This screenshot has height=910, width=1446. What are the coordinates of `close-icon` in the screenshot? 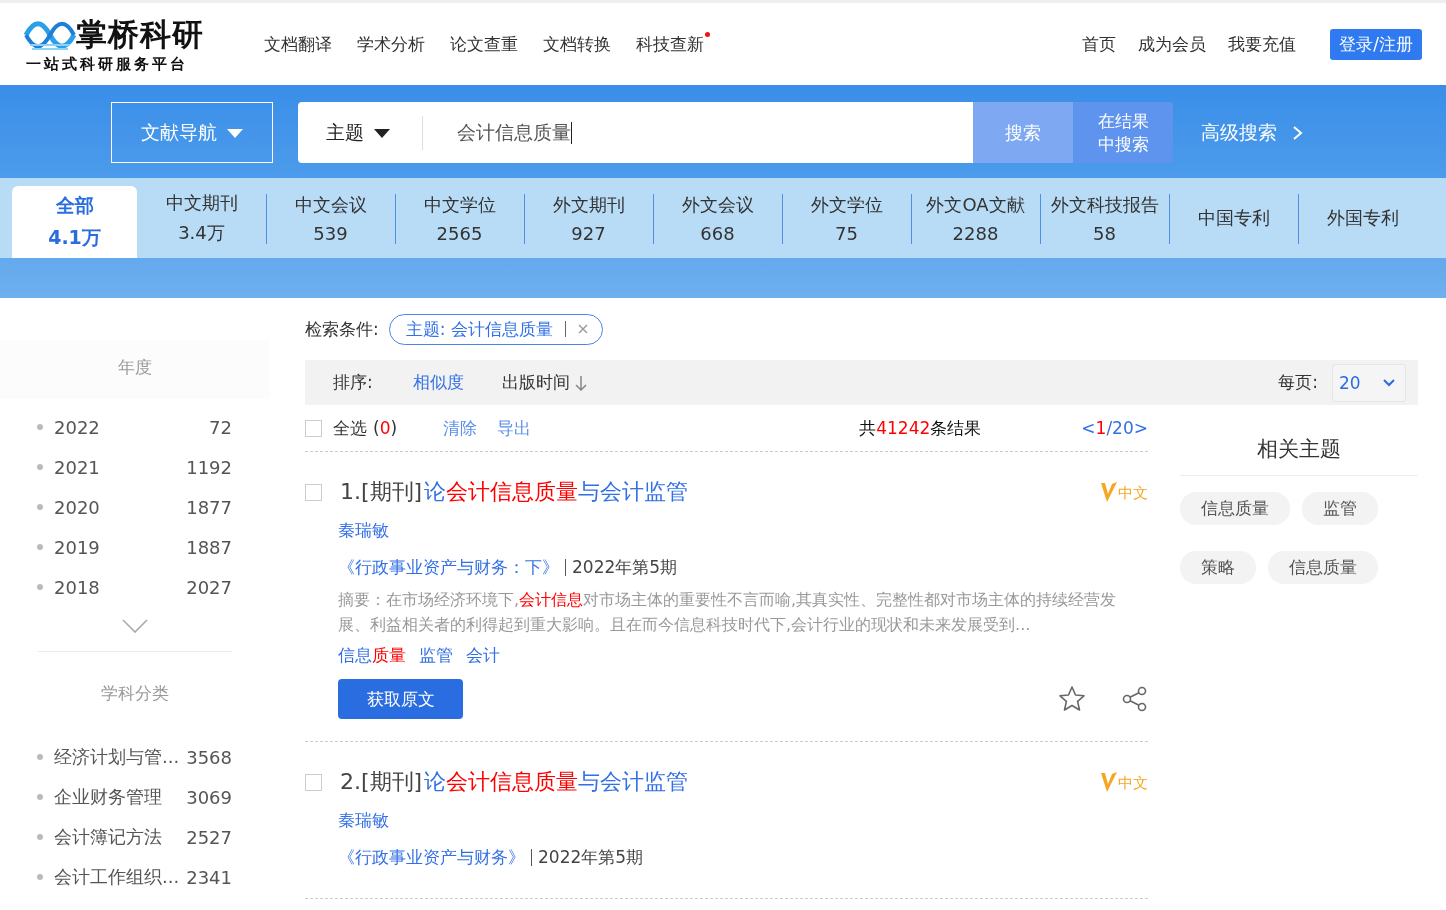 It's located at (582, 329).